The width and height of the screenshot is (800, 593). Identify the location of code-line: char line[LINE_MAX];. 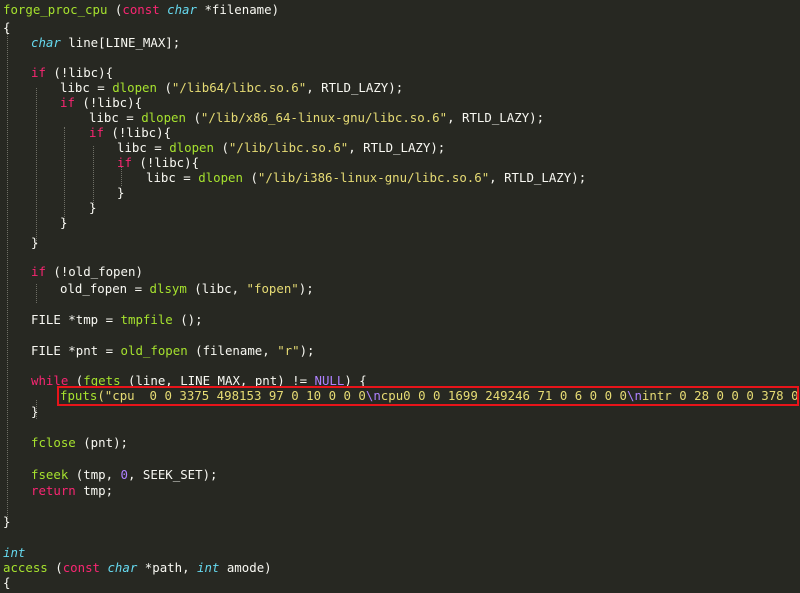
(106, 42).